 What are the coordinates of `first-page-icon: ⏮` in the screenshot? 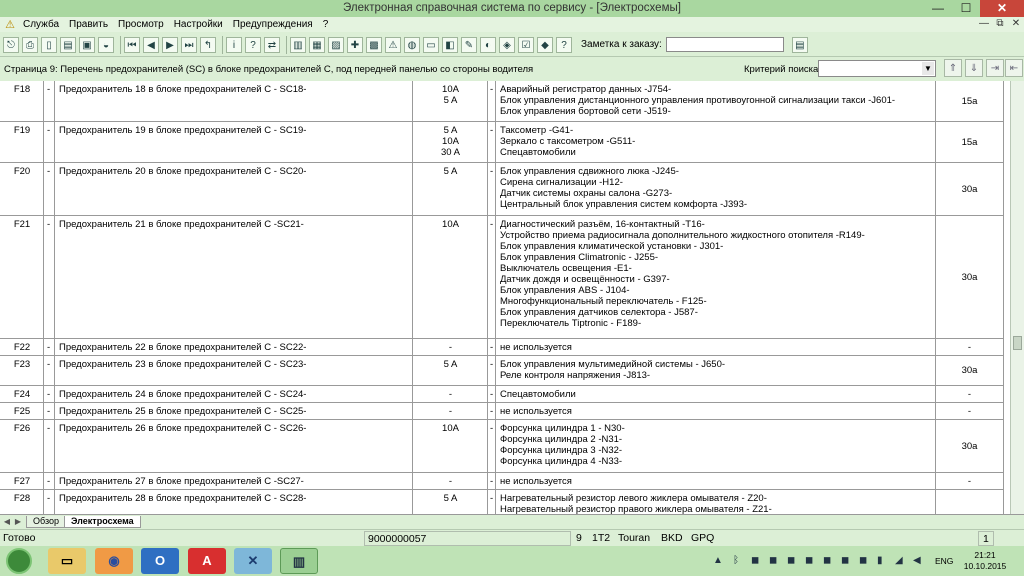 It's located at (132, 44).